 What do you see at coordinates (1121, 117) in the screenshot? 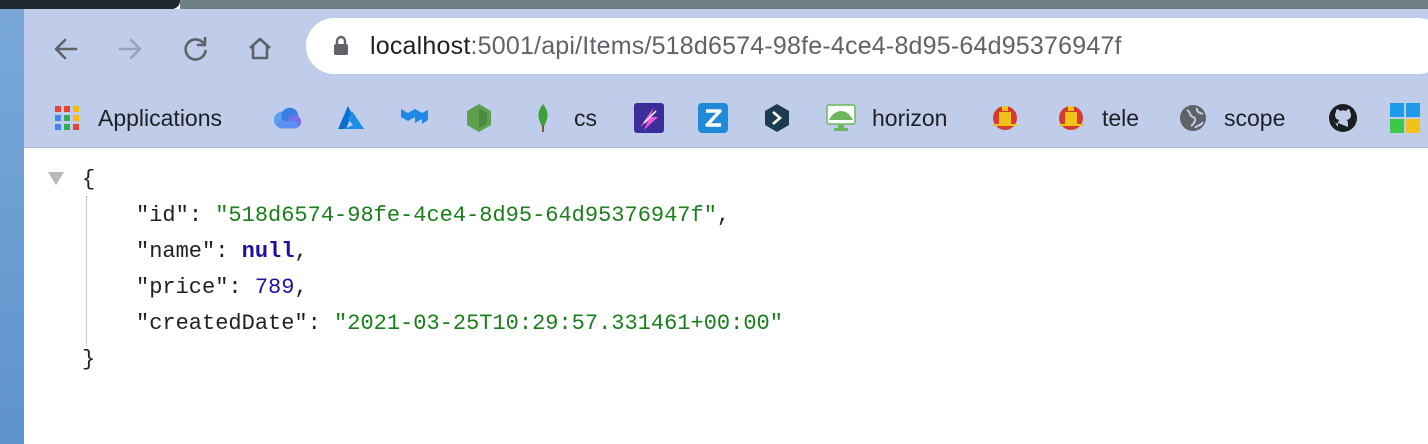
I see `bookmark-label: tele` at bounding box center [1121, 117].